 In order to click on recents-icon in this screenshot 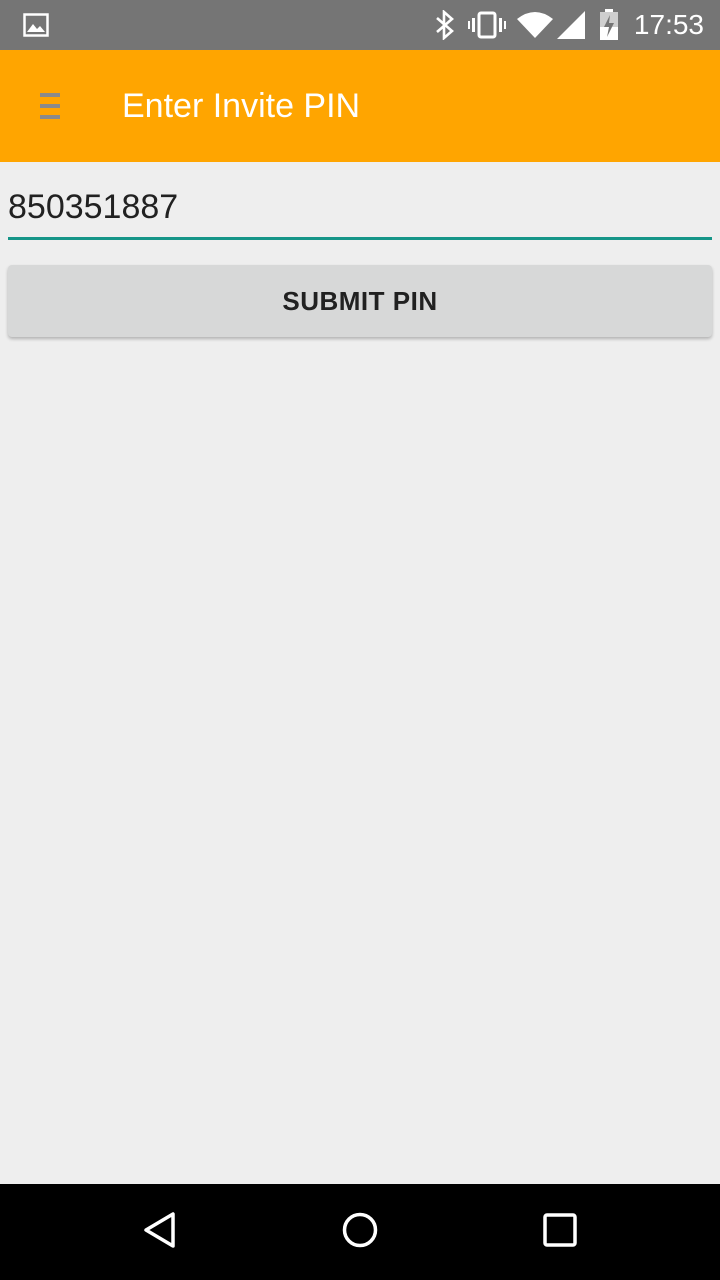, I will do `click(560, 1232)`.